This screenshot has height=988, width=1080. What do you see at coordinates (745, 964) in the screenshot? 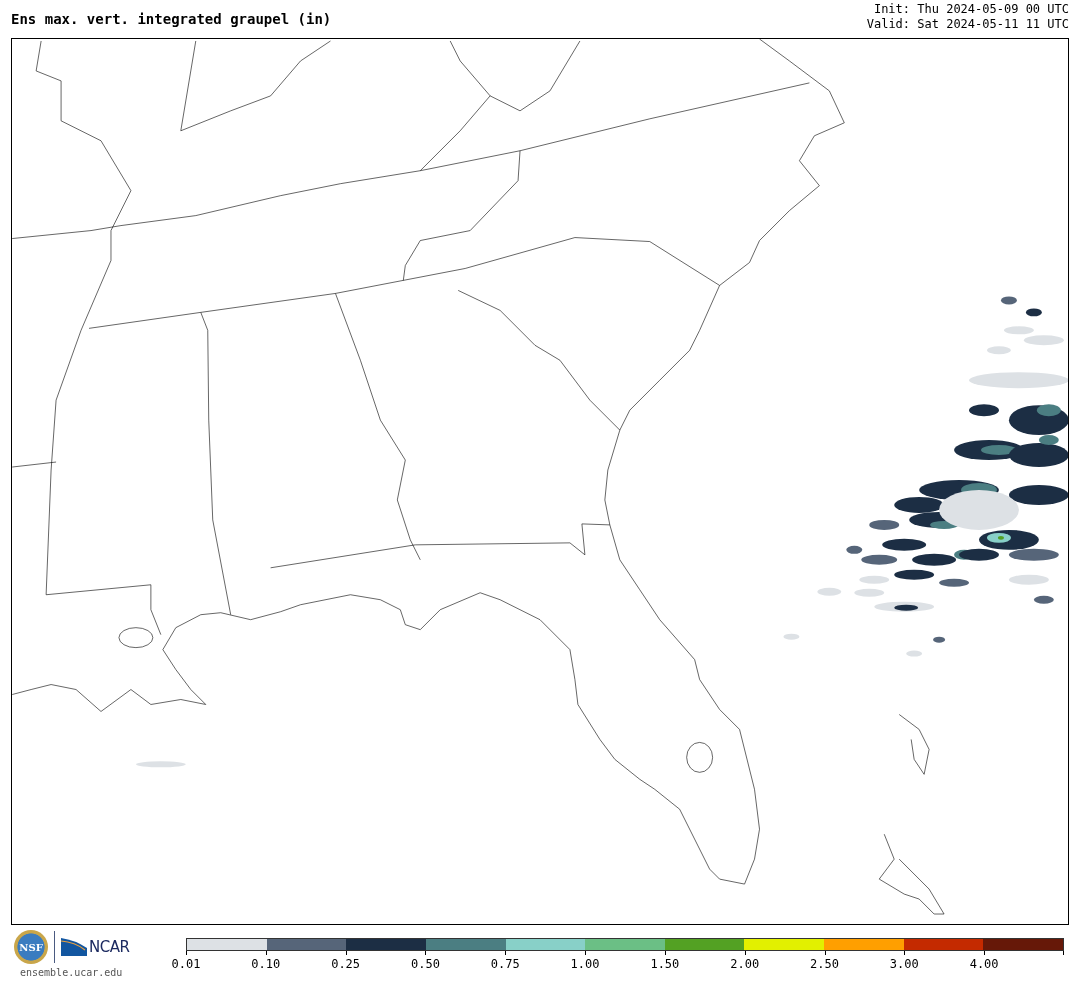
I see `tick-label: 2.00` at bounding box center [745, 964].